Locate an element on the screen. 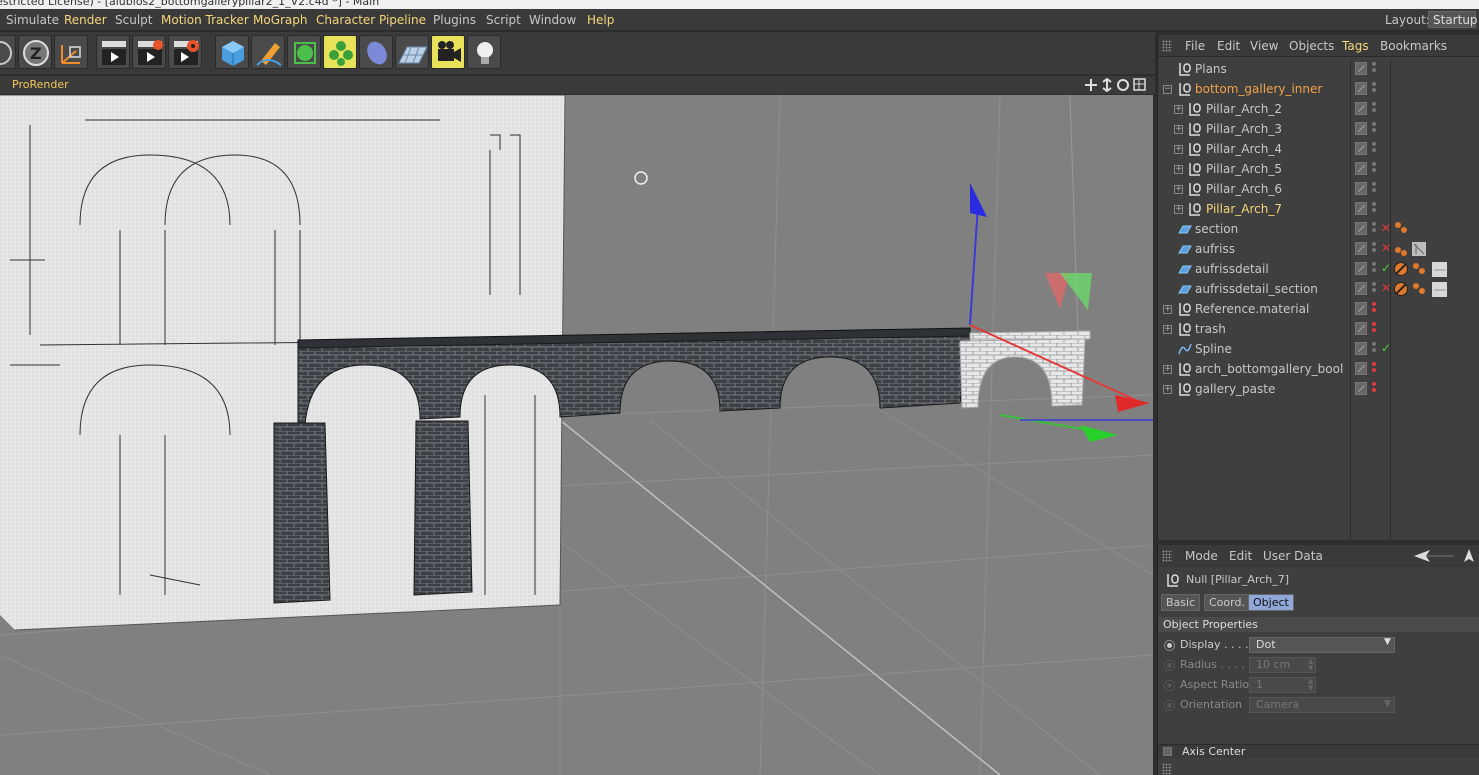 This screenshot has height=775, width=1479. om-menu-objects: Objects is located at coordinates (1311, 46).